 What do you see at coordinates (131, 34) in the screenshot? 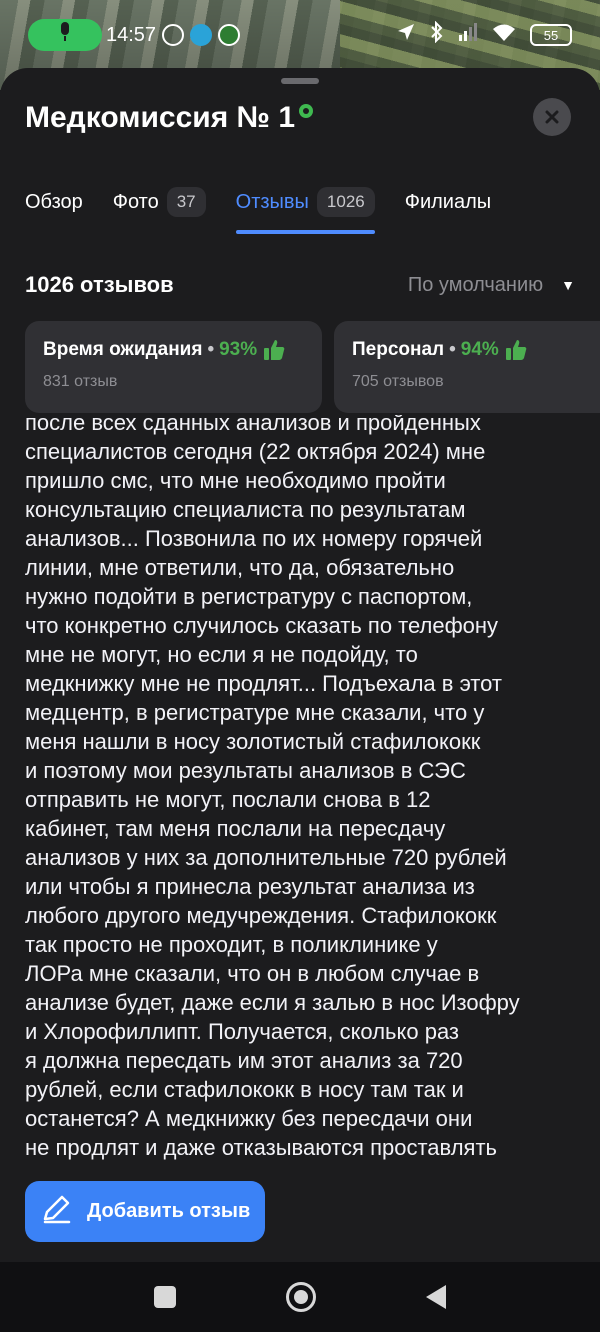
I see `status-time: 14:57` at bounding box center [131, 34].